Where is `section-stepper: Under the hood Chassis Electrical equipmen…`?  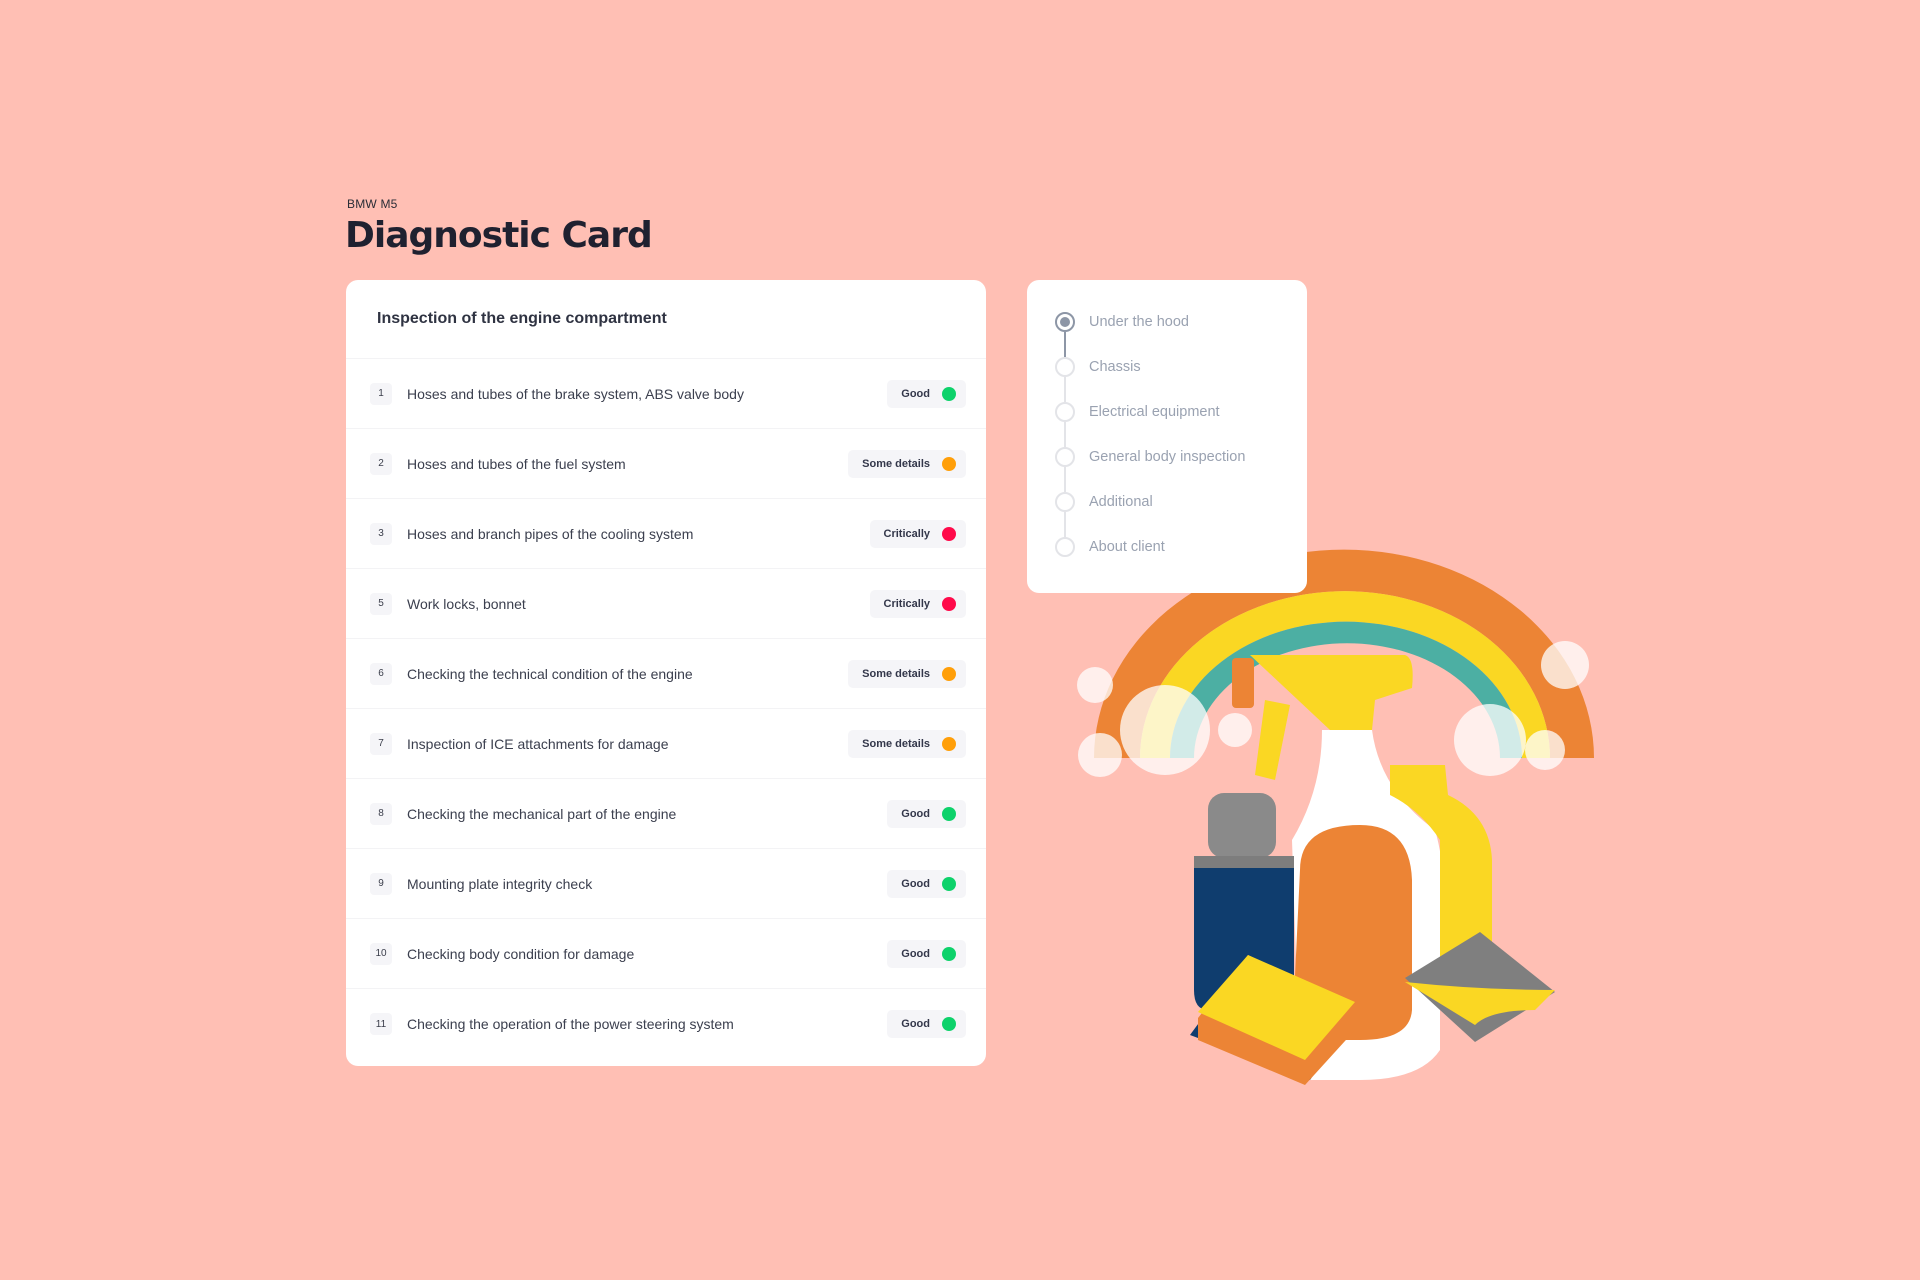
section-stepper: Under the hood Chassis Electrical equipmen… is located at coordinates (1167, 436).